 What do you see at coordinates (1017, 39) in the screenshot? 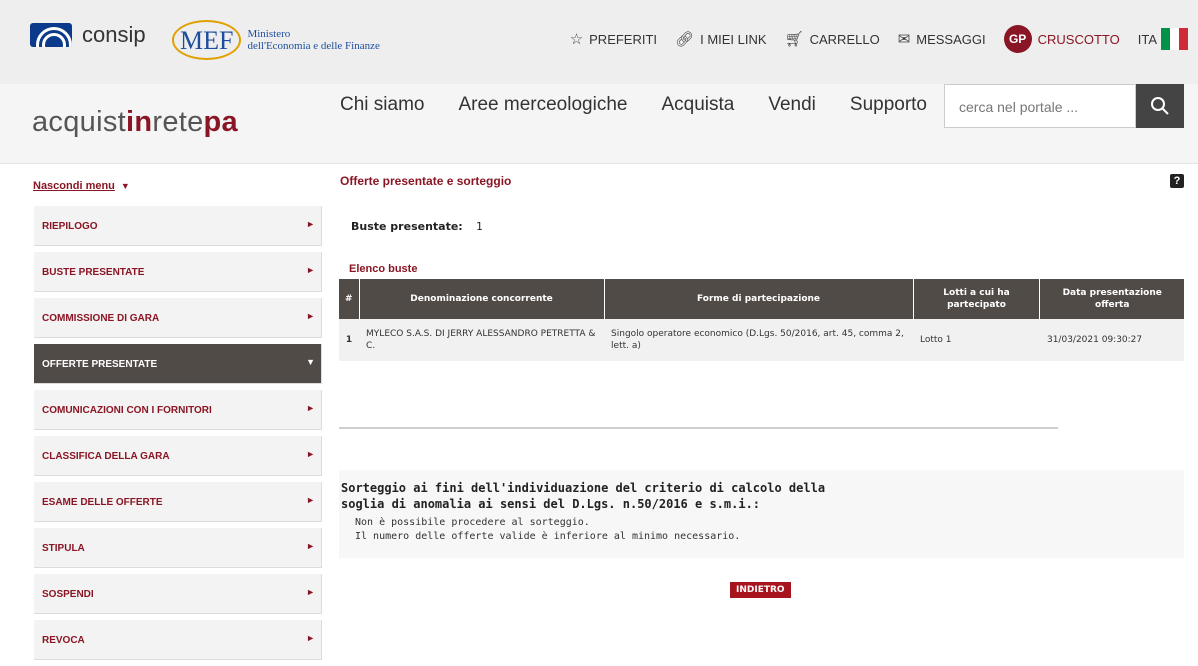
I see `avatar: GP` at bounding box center [1017, 39].